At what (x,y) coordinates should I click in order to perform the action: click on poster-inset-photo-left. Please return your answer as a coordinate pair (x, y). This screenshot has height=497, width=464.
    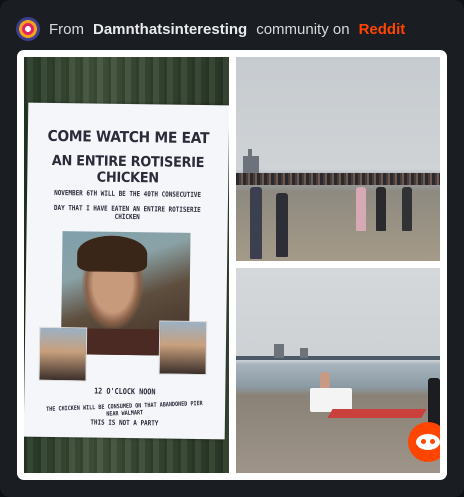
    Looking at the image, I should click on (63, 354).